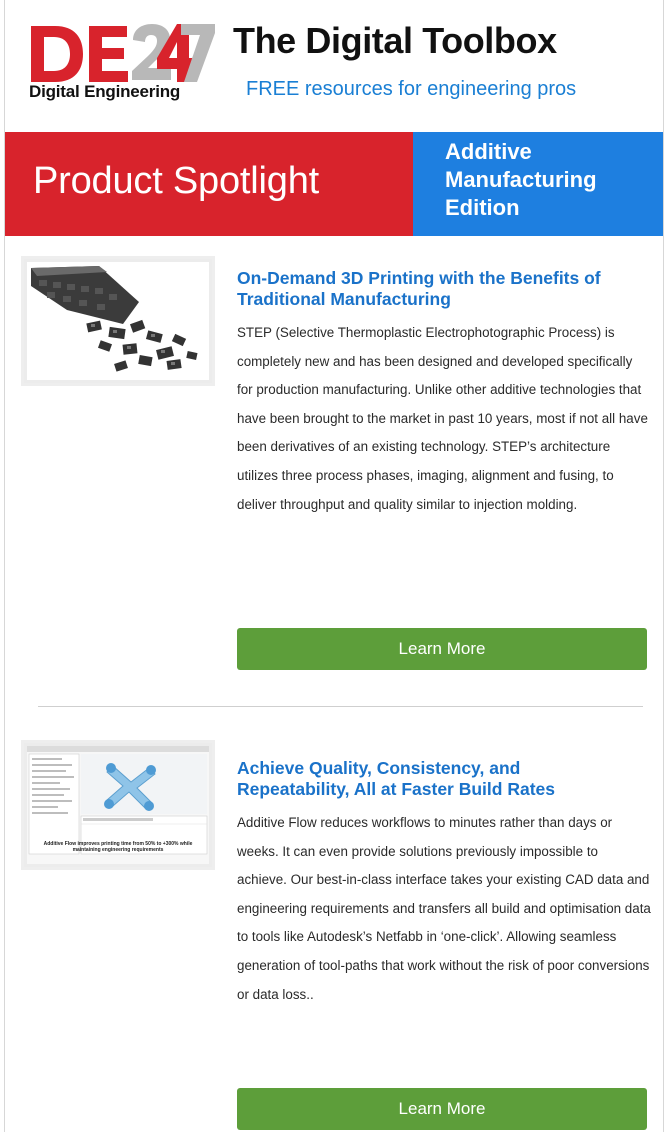 This screenshot has width=670, height=1132. What do you see at coordinates (114, 319) in the screenshot?
I see `3d-parts-illustration` at bounding box center [114, 319].